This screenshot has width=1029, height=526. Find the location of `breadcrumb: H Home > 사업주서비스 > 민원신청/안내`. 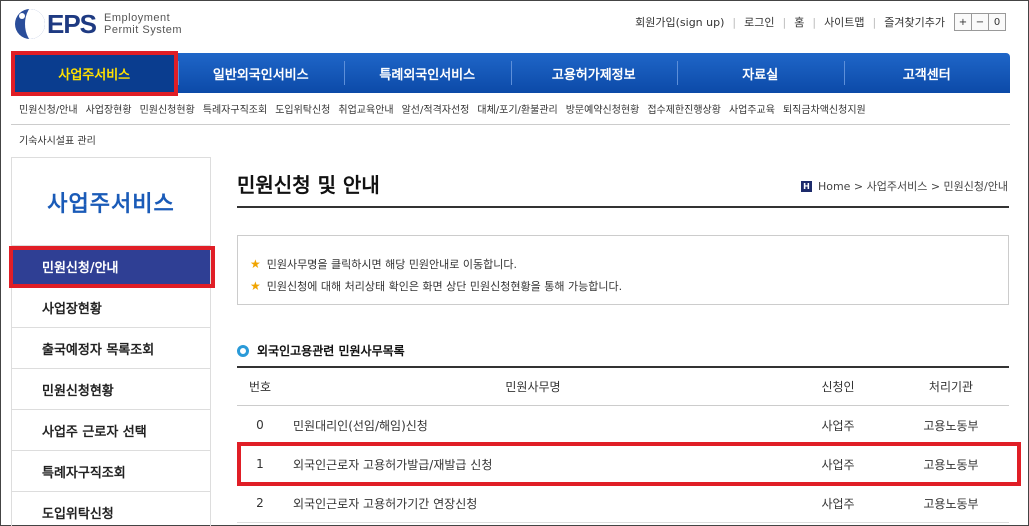

breadcrumb: H Home > 사업주서비스 > 민원신청/안내 is located at coordinates (904, 186).